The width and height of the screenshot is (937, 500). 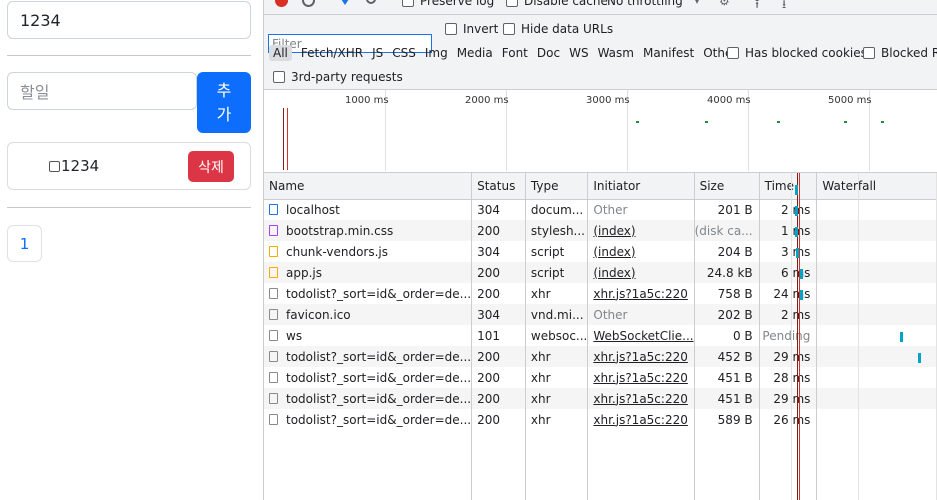 I want to click on type-filter-all: All, so click(x=280, y=53).